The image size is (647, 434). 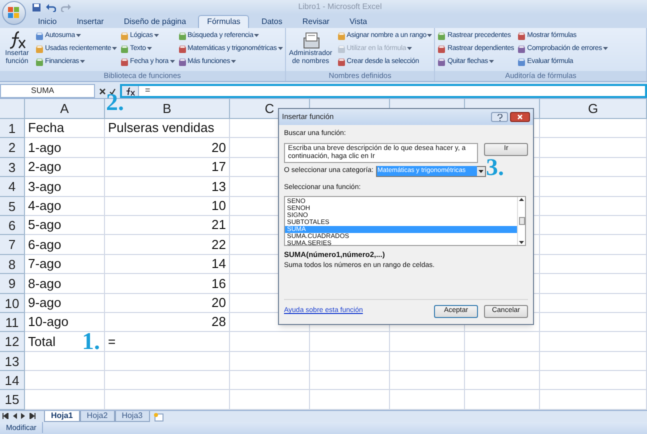 I want to click on ribbon-tab: Datos, so click(x=271, y=21).